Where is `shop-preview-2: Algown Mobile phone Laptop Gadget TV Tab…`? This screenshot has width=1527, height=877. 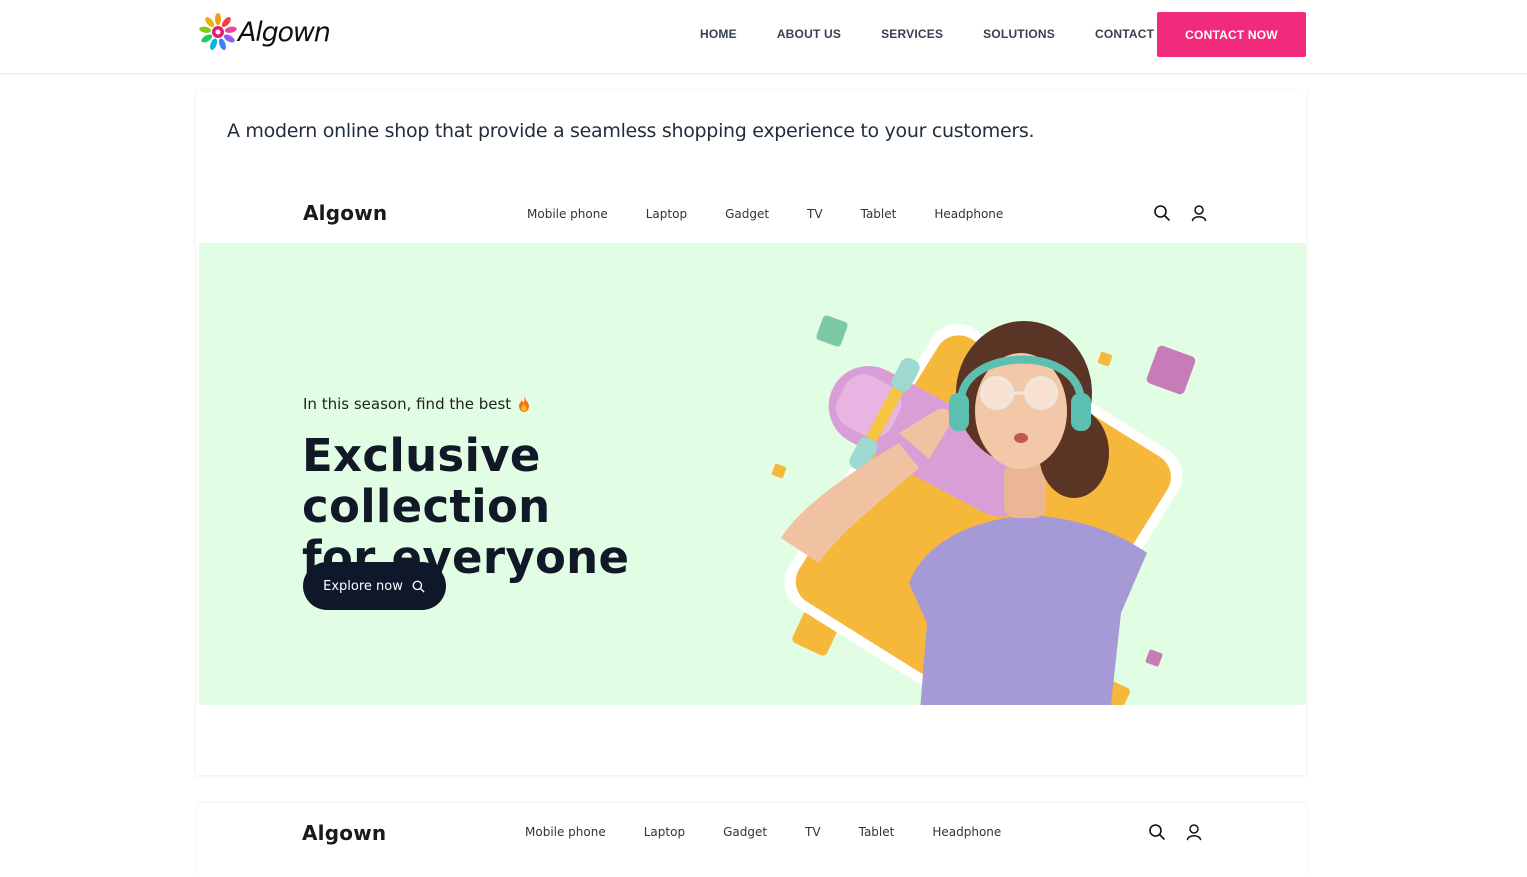 shop-preview-2: Algown Mobile phone Laptop Gadget TV Tab… is located at coordinates (752, 840).